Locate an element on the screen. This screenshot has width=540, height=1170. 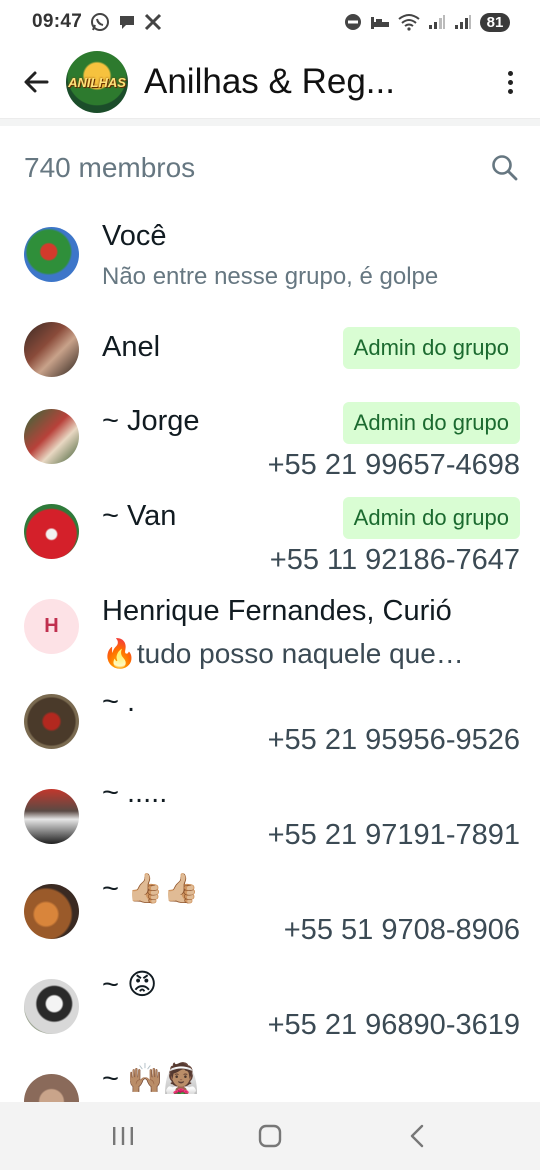
battery-indicator: 81 is located at coordinates (495, 22).